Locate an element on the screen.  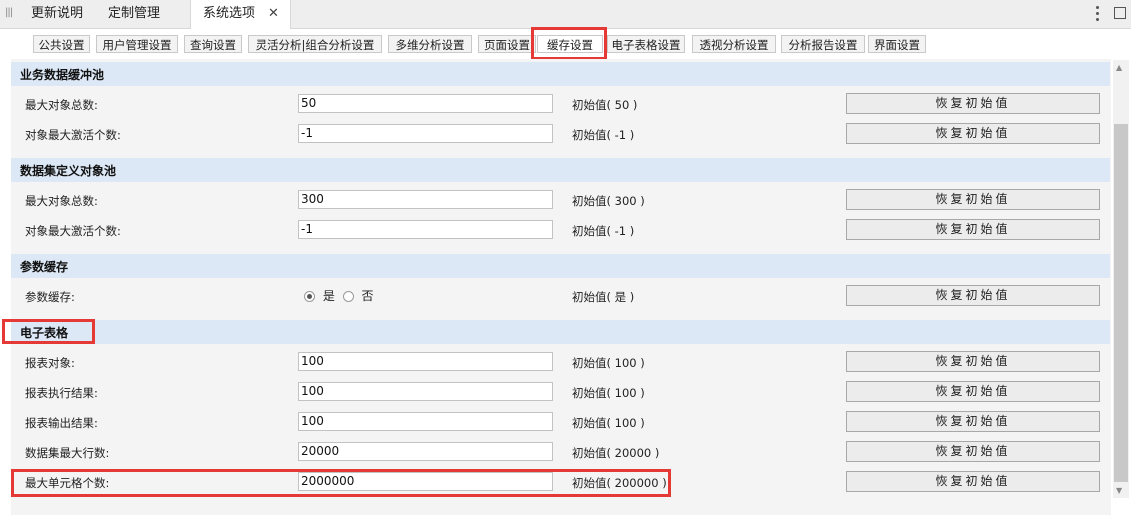
max-objects-input: 300 is located at coordinates (425, 199).